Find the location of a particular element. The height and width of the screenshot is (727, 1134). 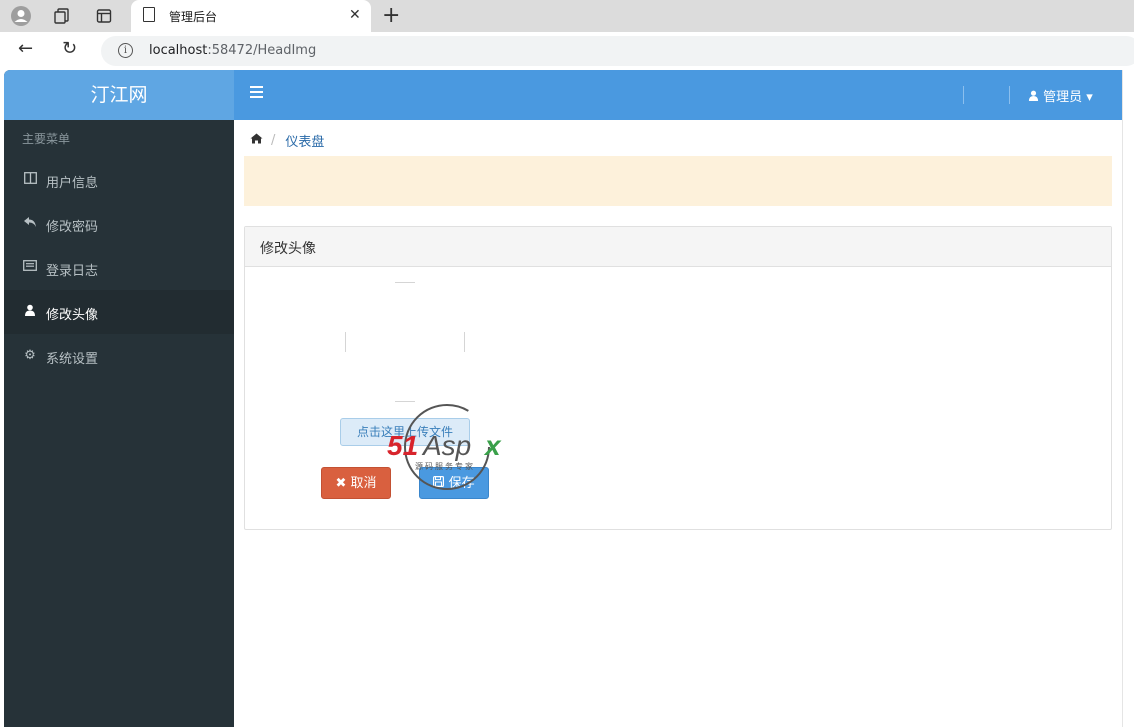

address-bar: ← ↻ i localhost:58472/HeadImg is located at coordinates (567, 51).